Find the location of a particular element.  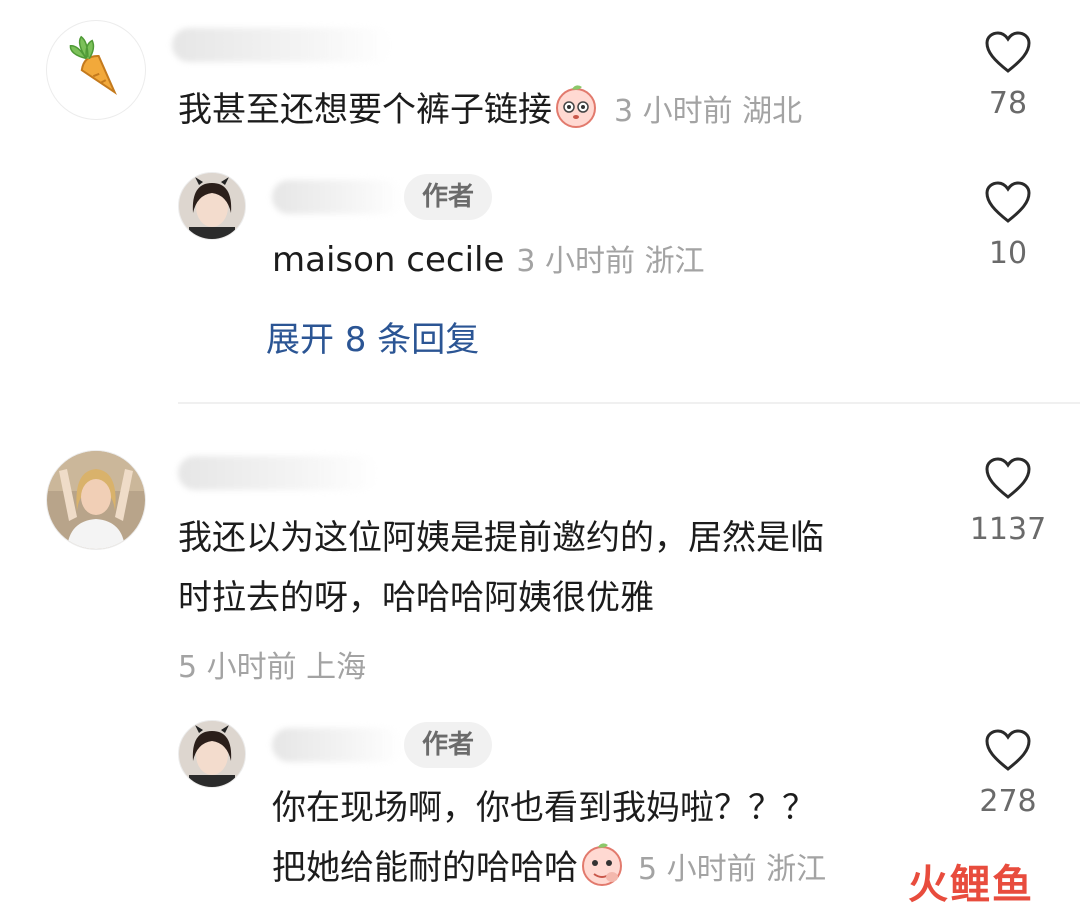

like-button: 78 is located at coordinates (1008, 75).